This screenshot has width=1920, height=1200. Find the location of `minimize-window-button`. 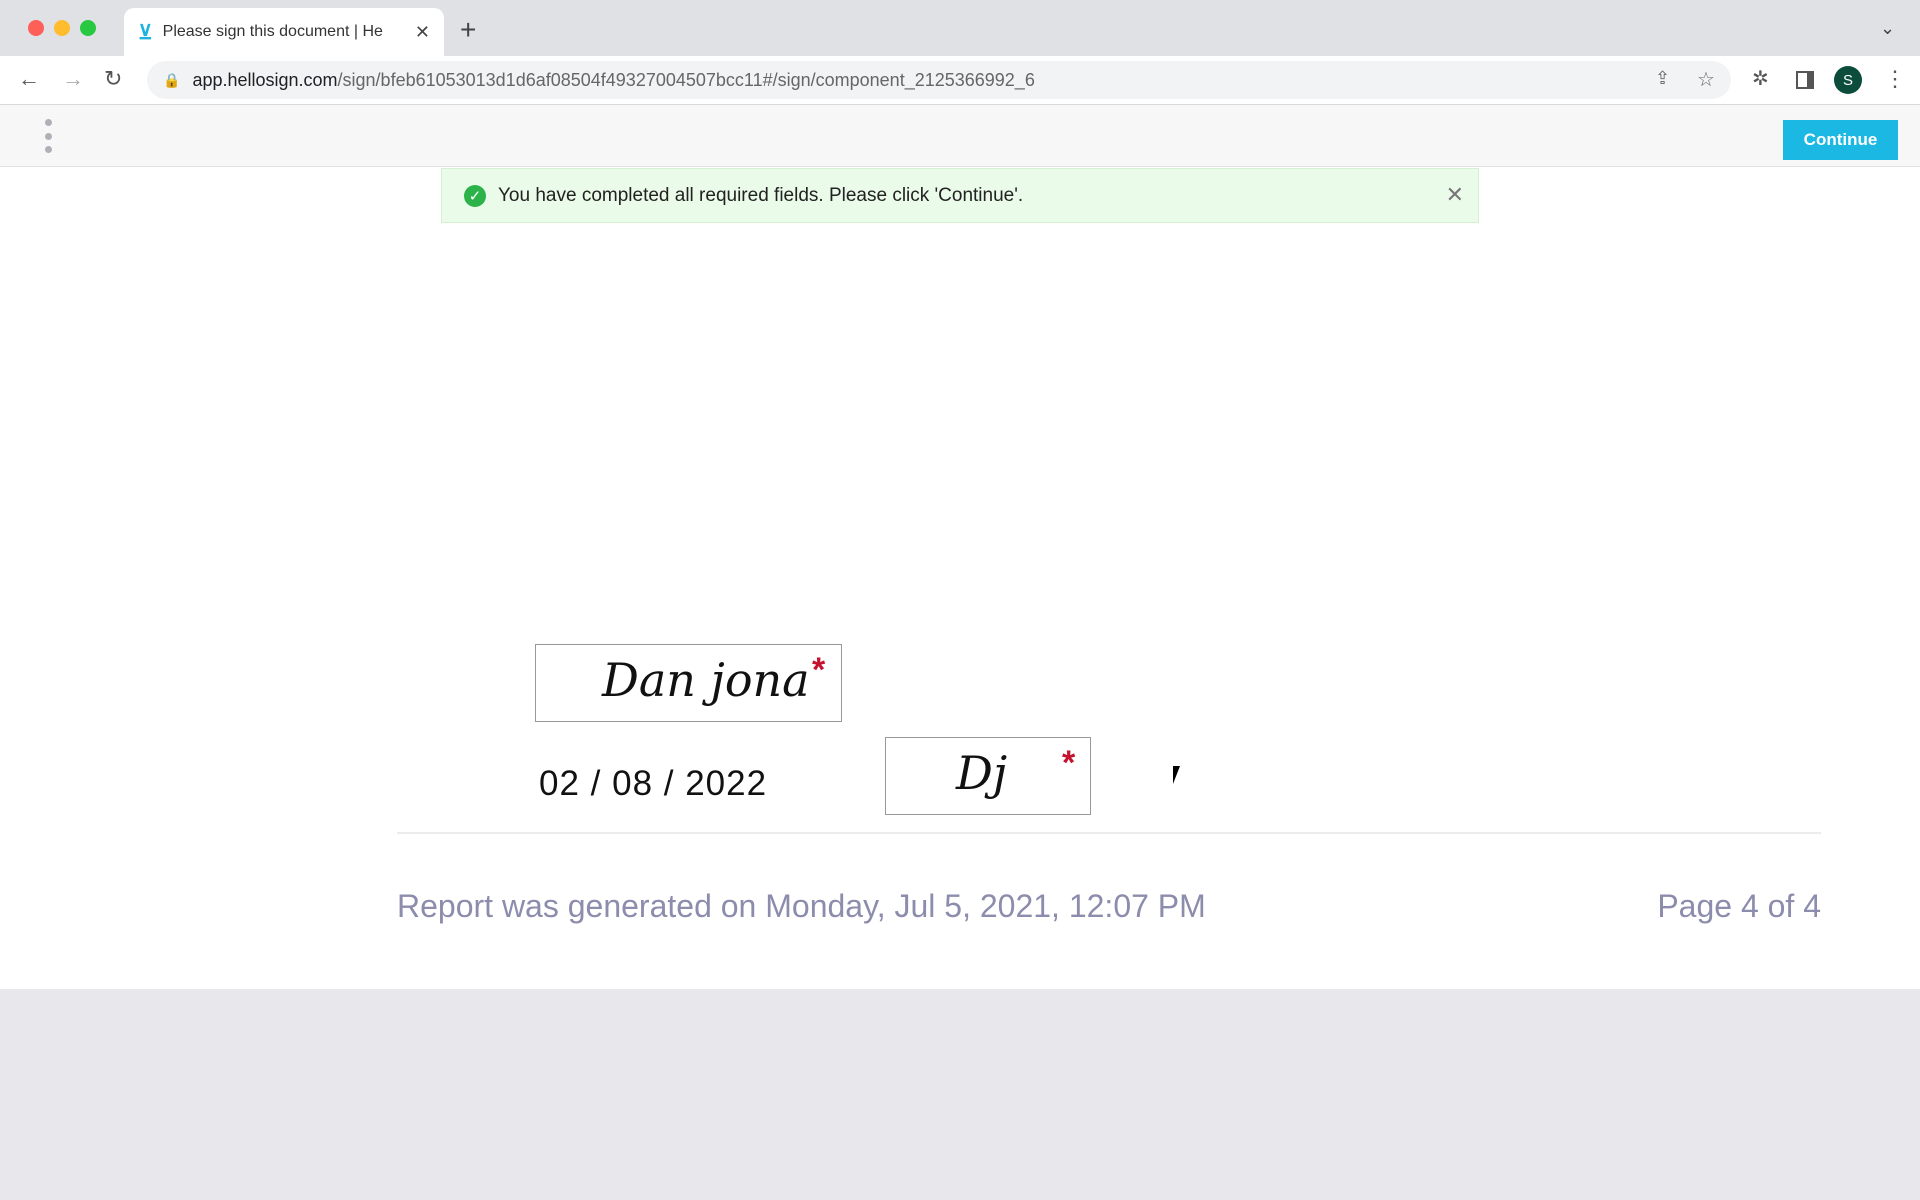

minimize-window-button is located at coordinates (62, 28).